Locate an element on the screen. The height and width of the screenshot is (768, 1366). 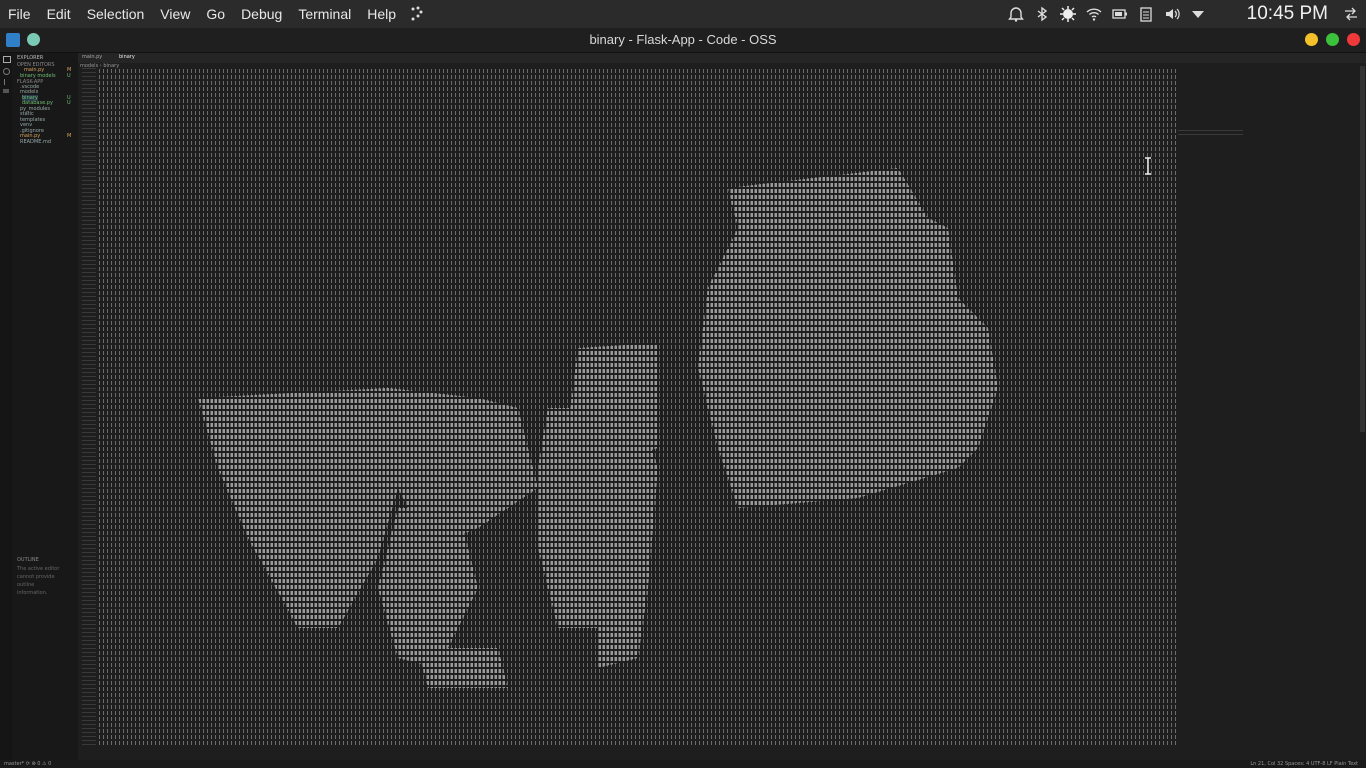
window-title-bar: binary - Flask-App - Code - OSS is located at coordinates (683, 40).